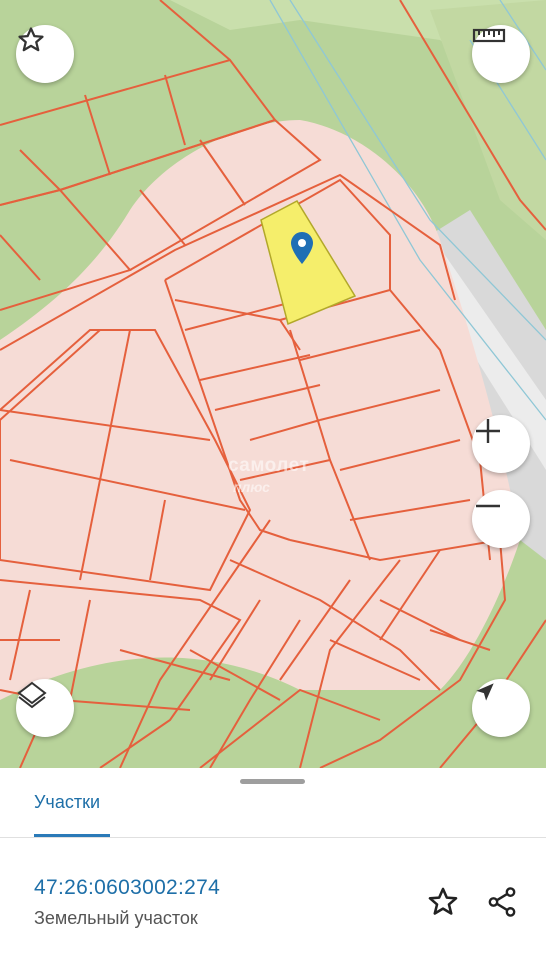  Describe the element at coordinates (32, 695) in the screenshot. I see `layers-icon` at that location.